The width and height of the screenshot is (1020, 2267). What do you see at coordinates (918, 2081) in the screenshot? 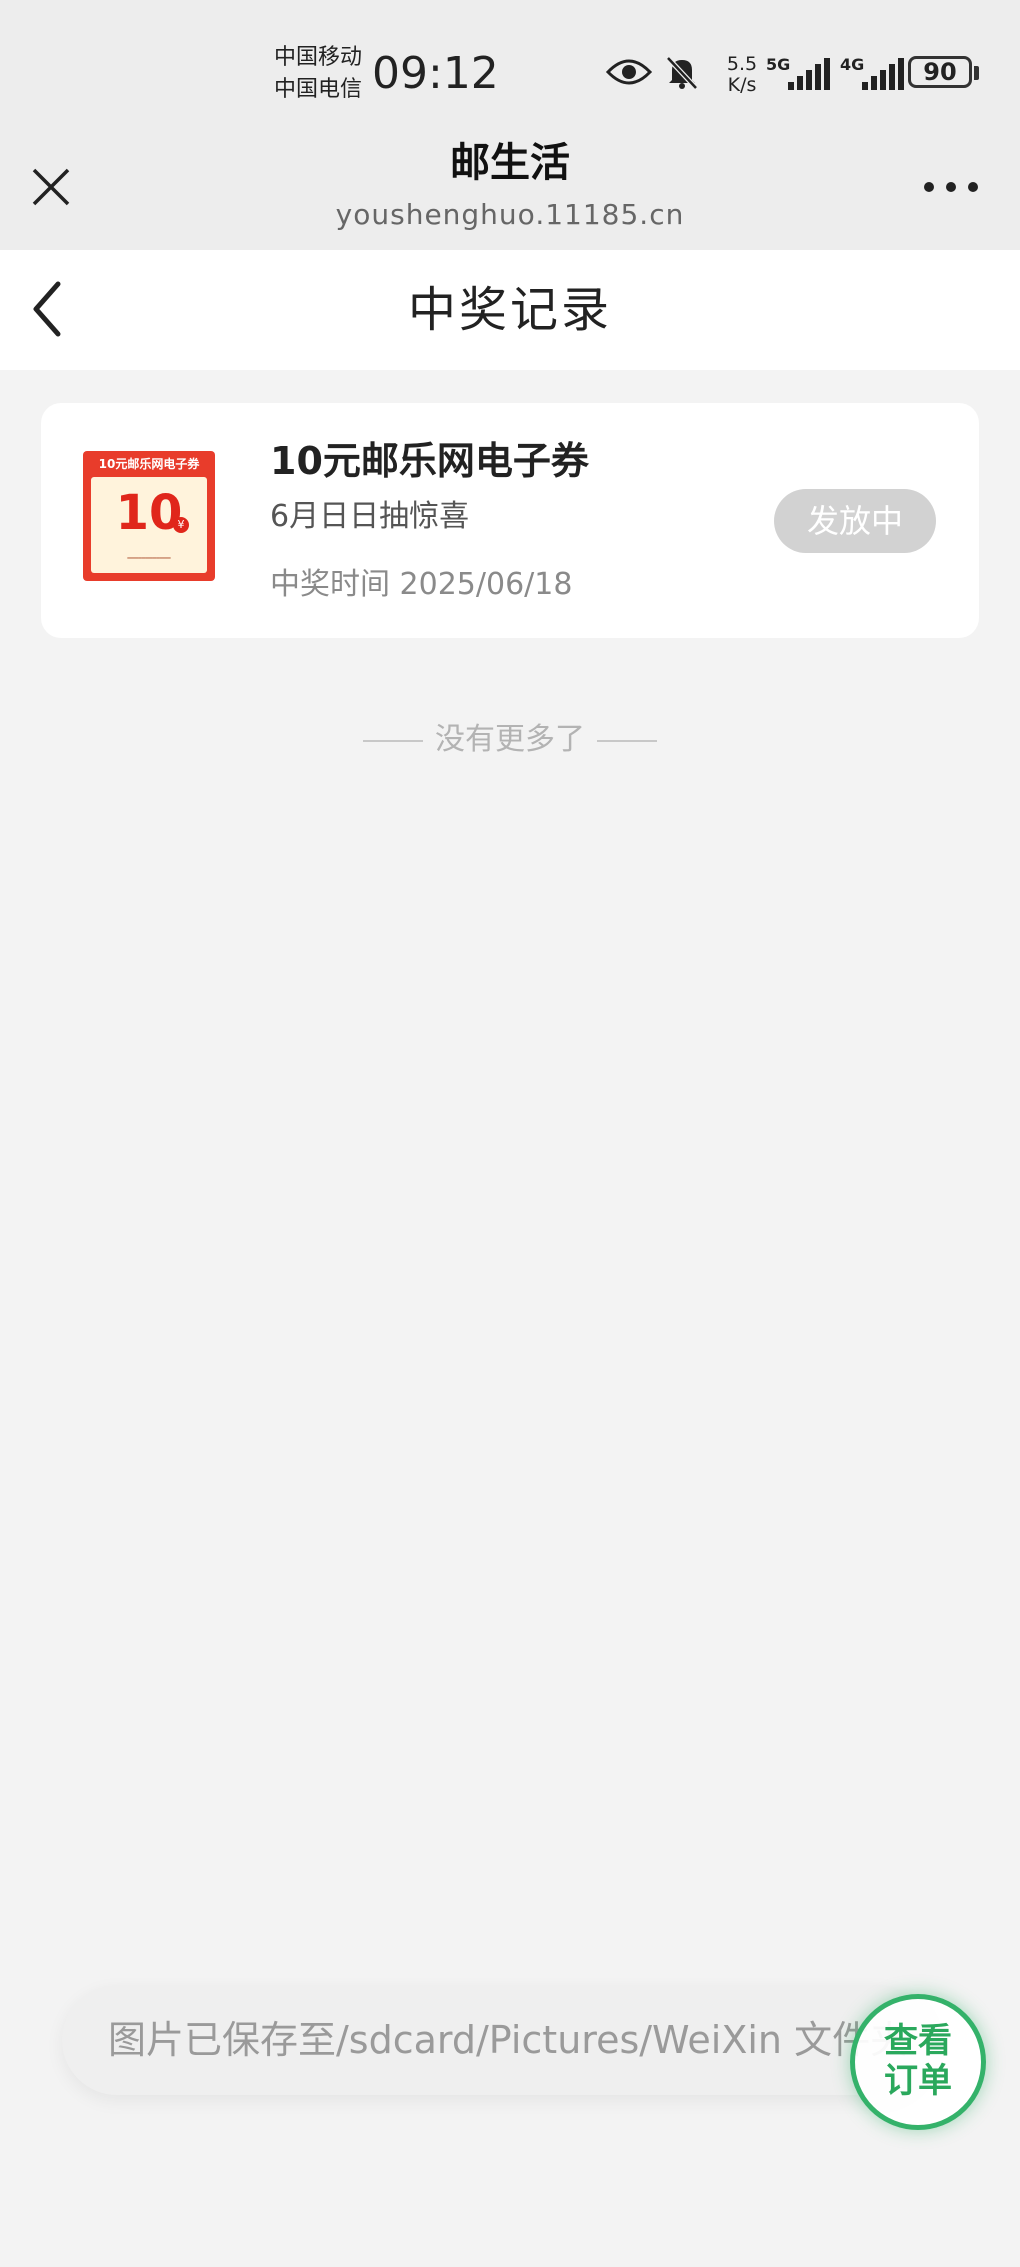
I see `view-order-line2: 订单` at bounding box center [918, 2081].